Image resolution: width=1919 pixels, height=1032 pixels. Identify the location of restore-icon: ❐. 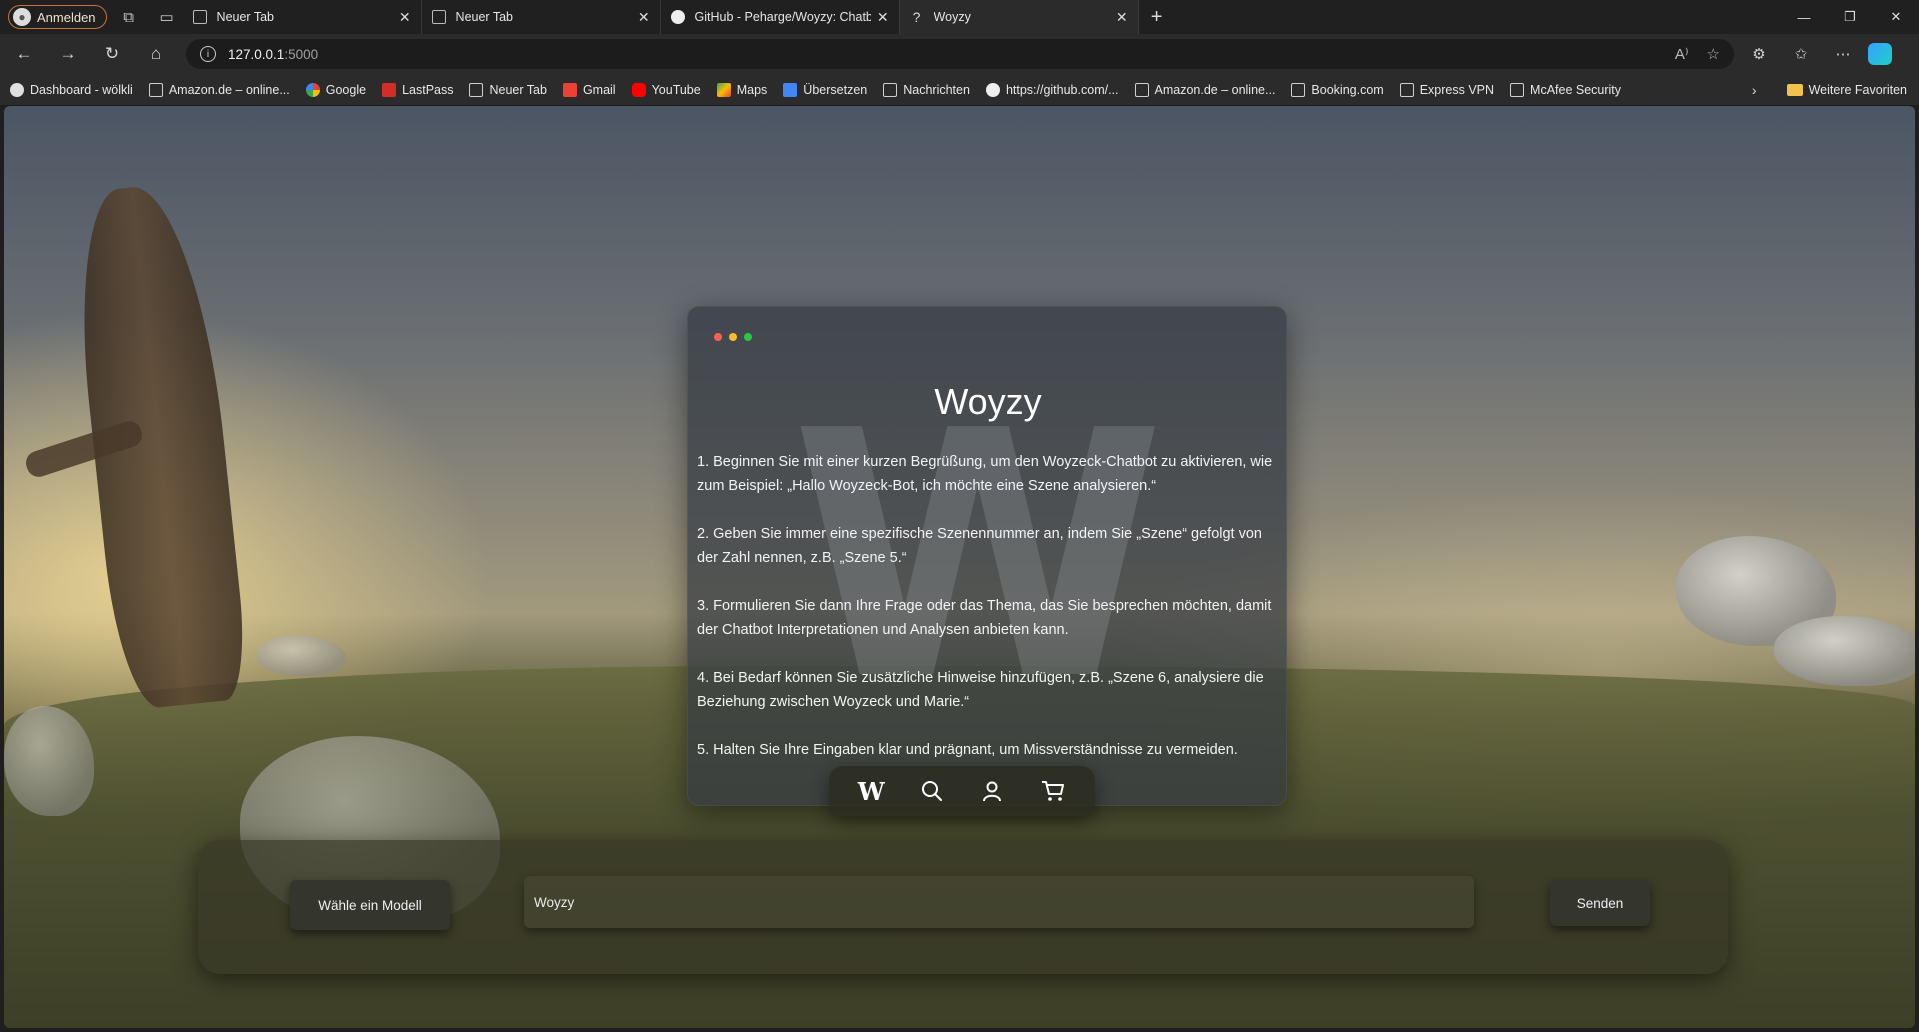
(1850, 17).